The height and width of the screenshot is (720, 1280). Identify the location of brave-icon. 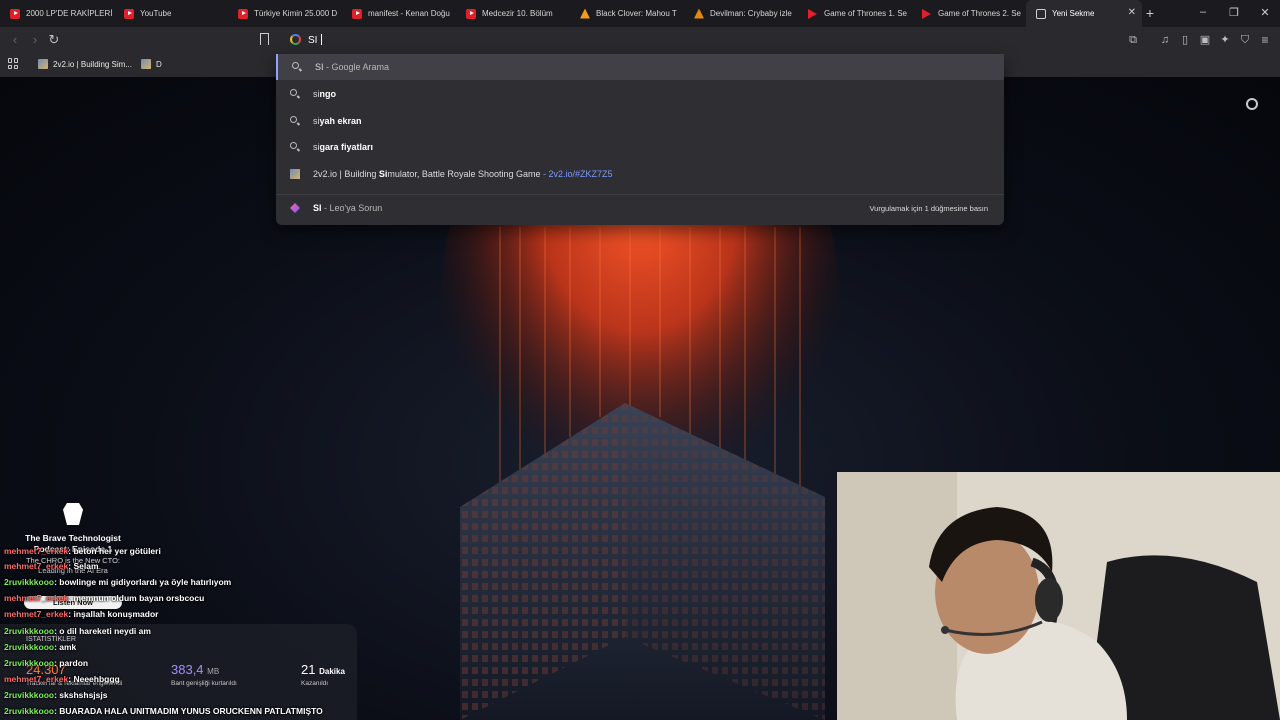
(1041, 13).